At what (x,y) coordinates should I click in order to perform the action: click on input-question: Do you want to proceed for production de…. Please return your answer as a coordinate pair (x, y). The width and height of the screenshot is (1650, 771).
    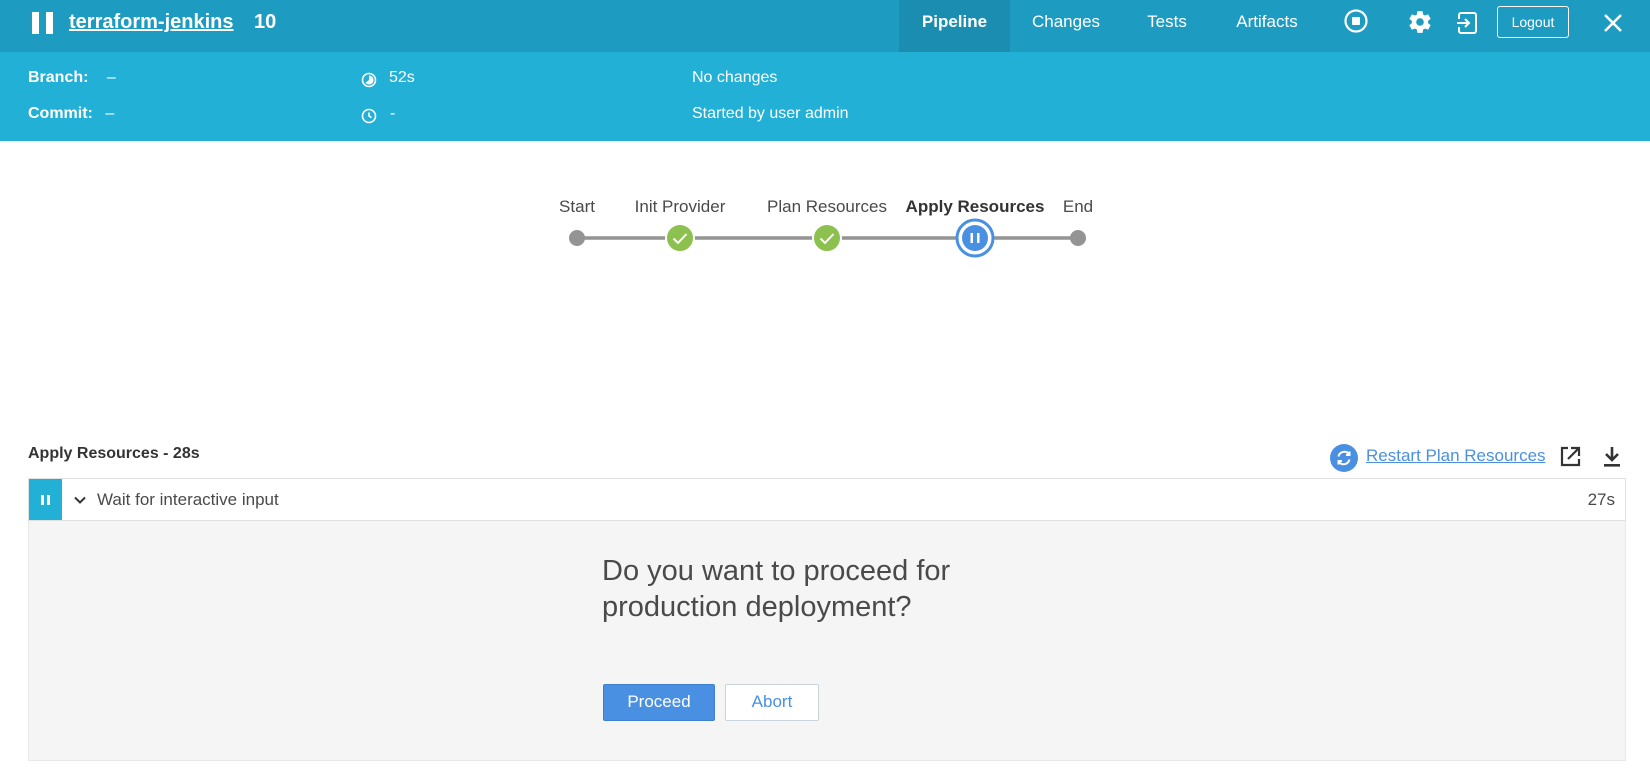
    Looking at the image, I should click on (776, 589).